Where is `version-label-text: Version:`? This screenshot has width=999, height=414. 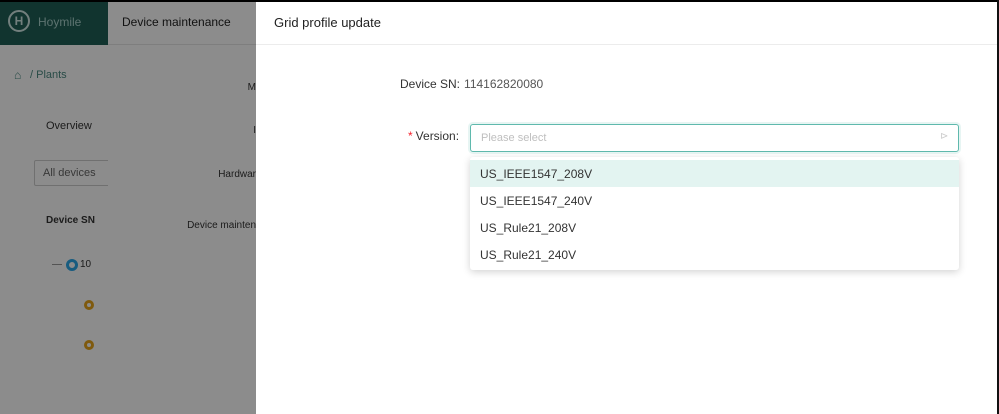
version-label-text: Version: is located at coordinates (437, 136).